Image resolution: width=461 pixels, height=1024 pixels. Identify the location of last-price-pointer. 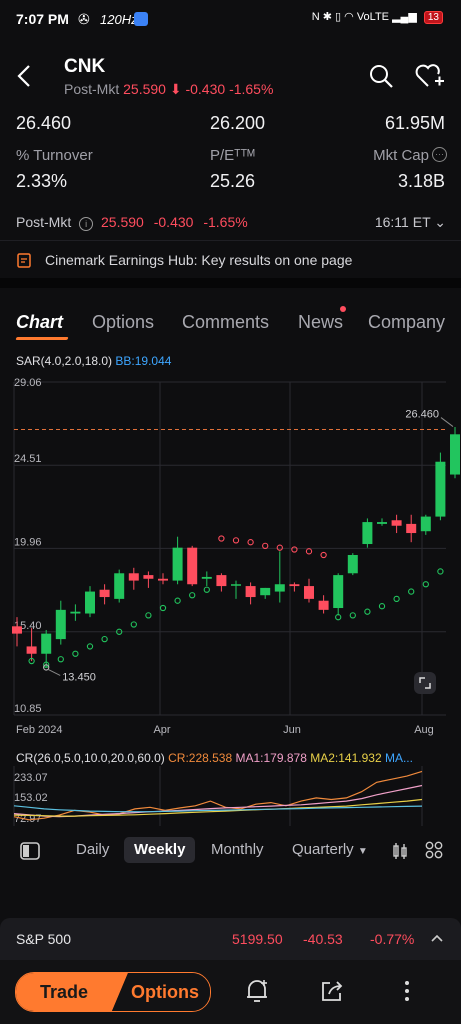
(447, 422).